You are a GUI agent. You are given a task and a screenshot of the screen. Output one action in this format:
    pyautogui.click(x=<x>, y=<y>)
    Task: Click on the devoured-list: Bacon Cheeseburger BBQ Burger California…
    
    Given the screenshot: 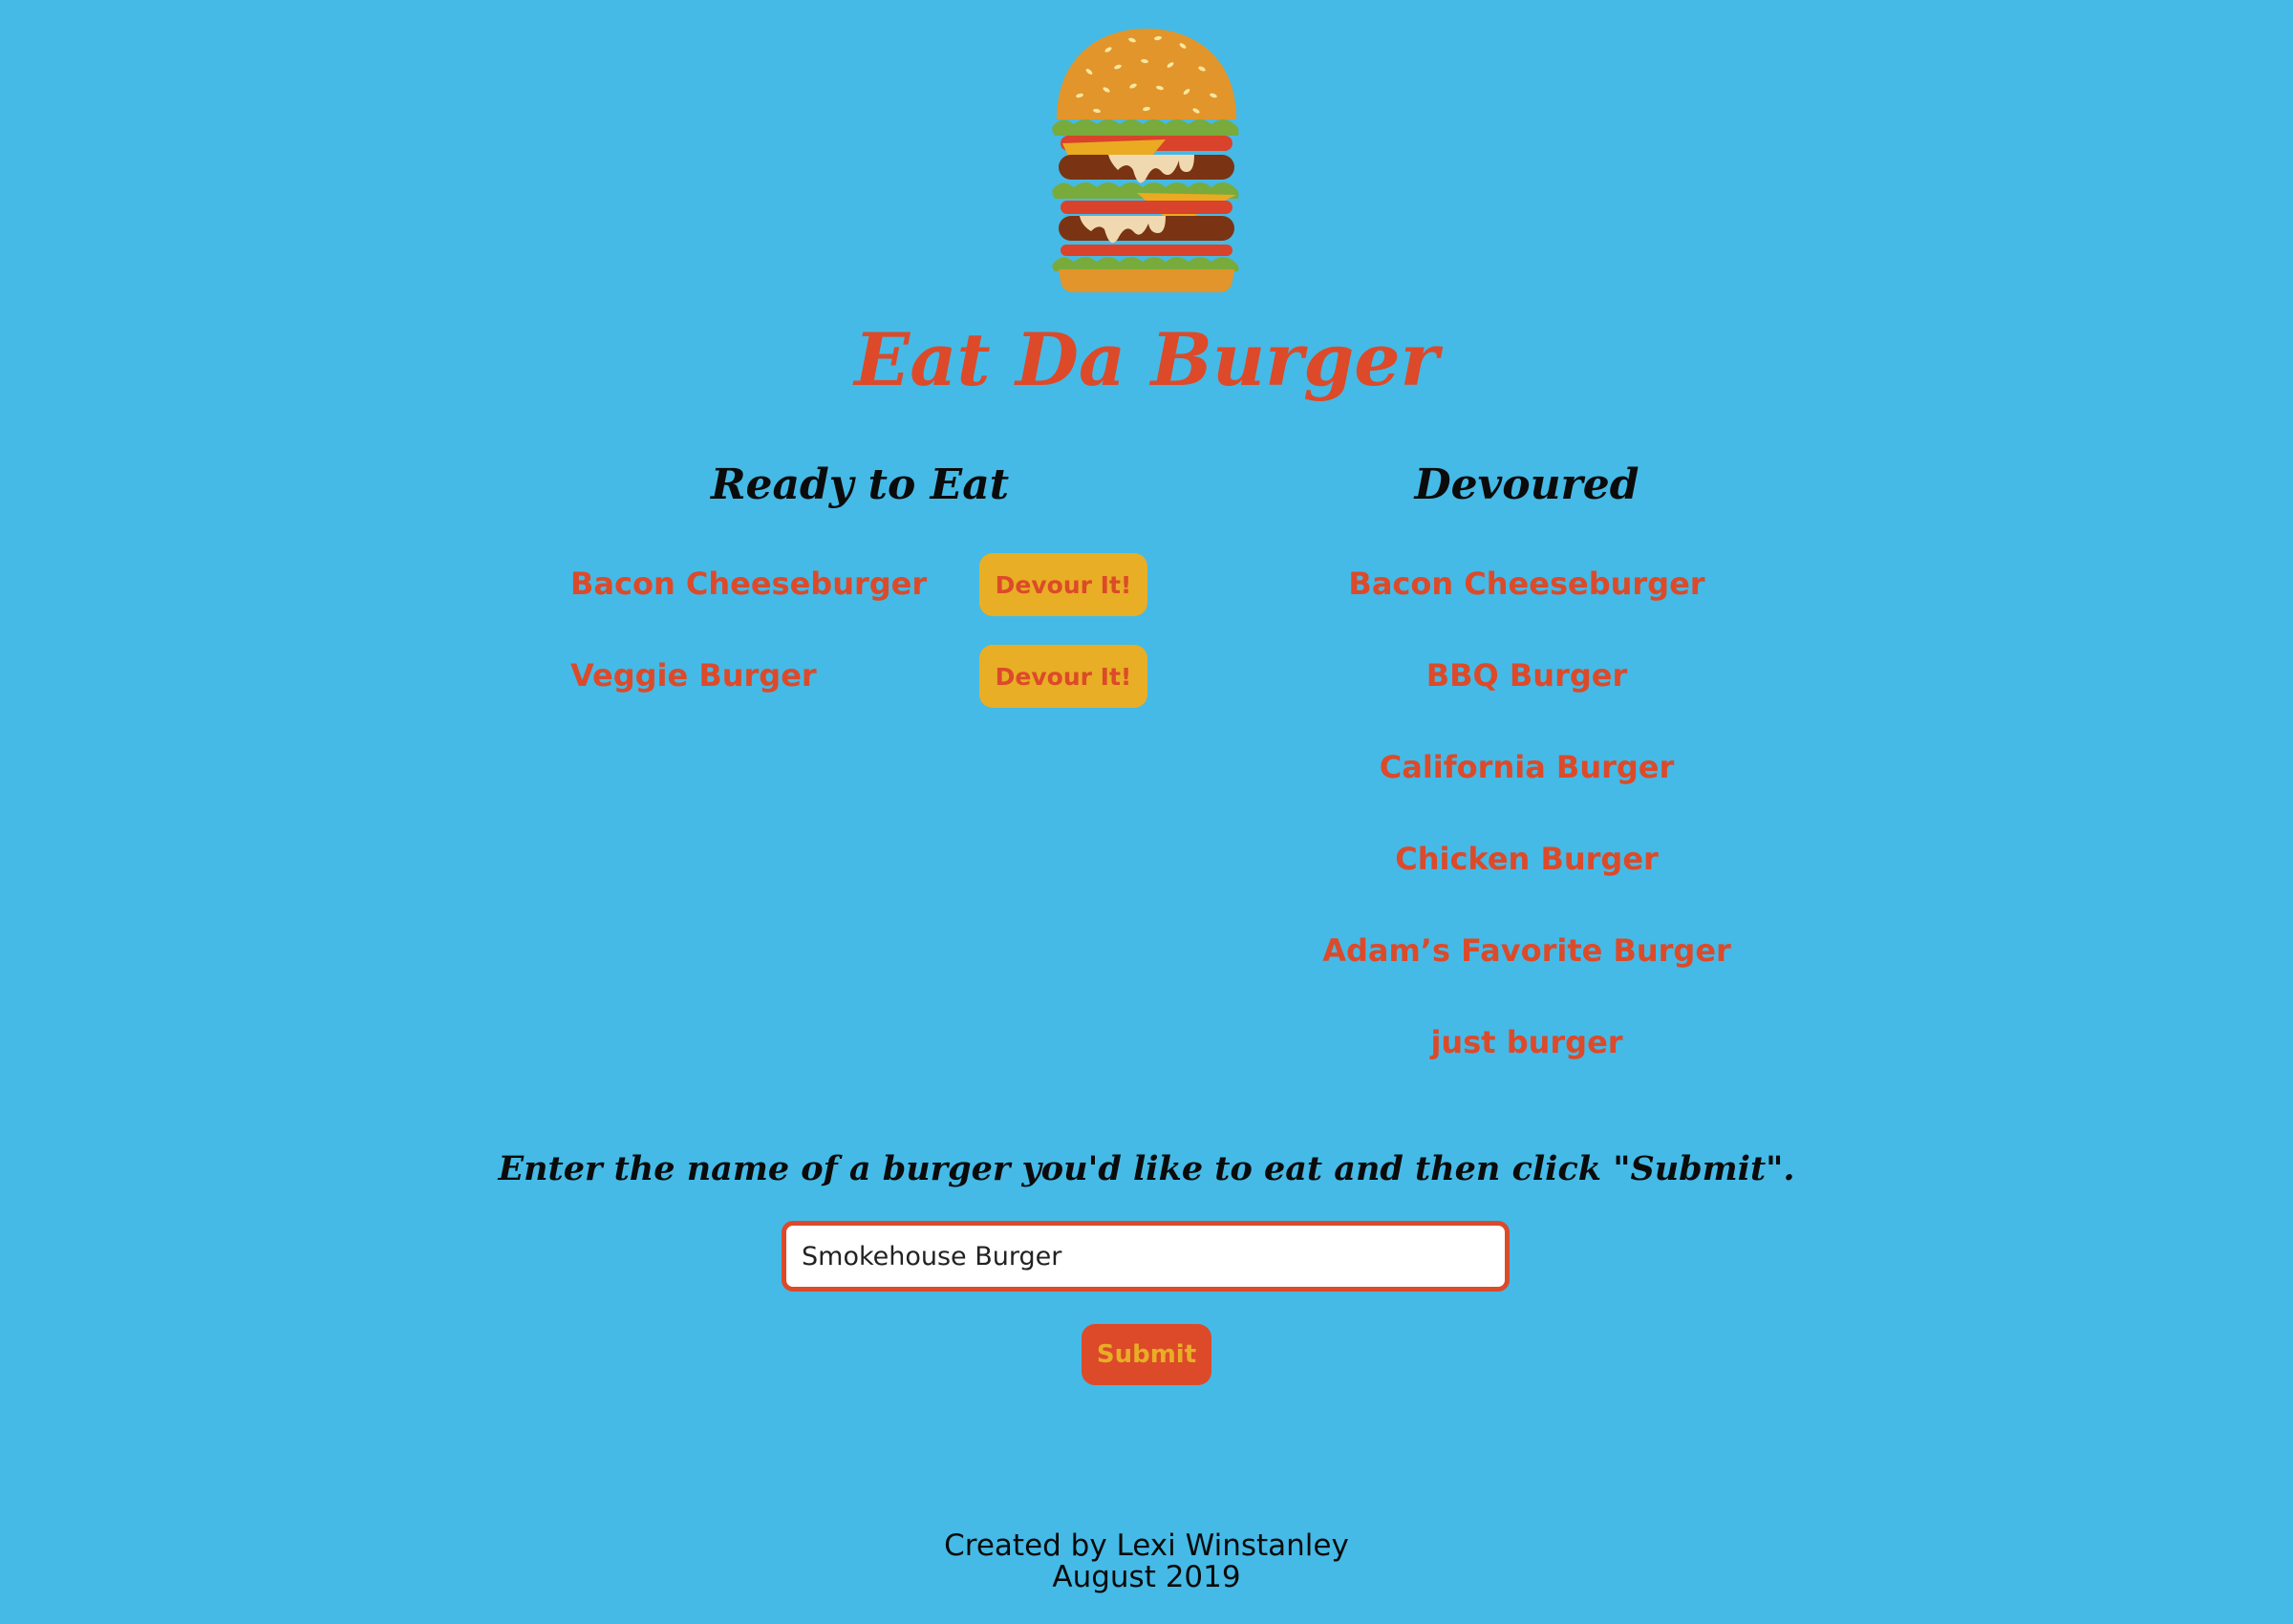 What is the action you would take?
    pyautogui.click(x=1526, y=836)
    